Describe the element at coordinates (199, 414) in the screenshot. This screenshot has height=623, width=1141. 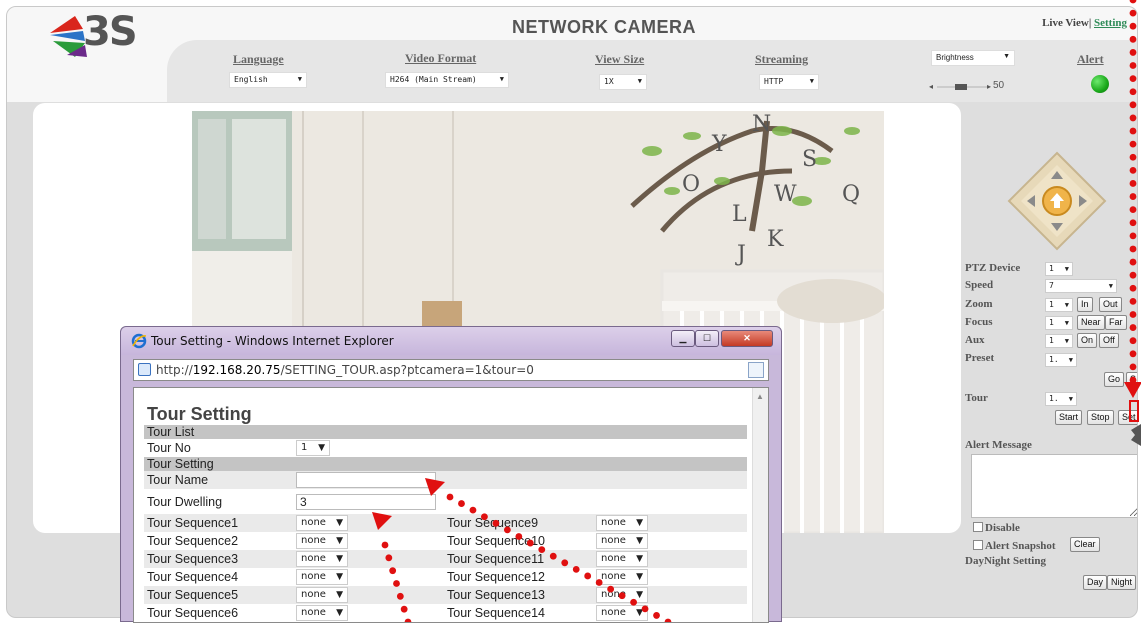
I see `page-title: Tour Setting` at that location.